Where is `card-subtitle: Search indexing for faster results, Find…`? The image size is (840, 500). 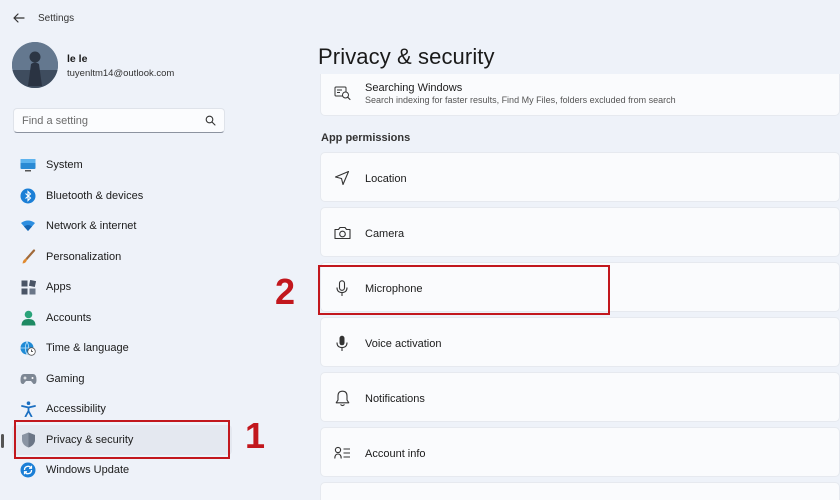
card-subtitle: Search indexing for faster results, Find… is located at coordinates (520, 100).